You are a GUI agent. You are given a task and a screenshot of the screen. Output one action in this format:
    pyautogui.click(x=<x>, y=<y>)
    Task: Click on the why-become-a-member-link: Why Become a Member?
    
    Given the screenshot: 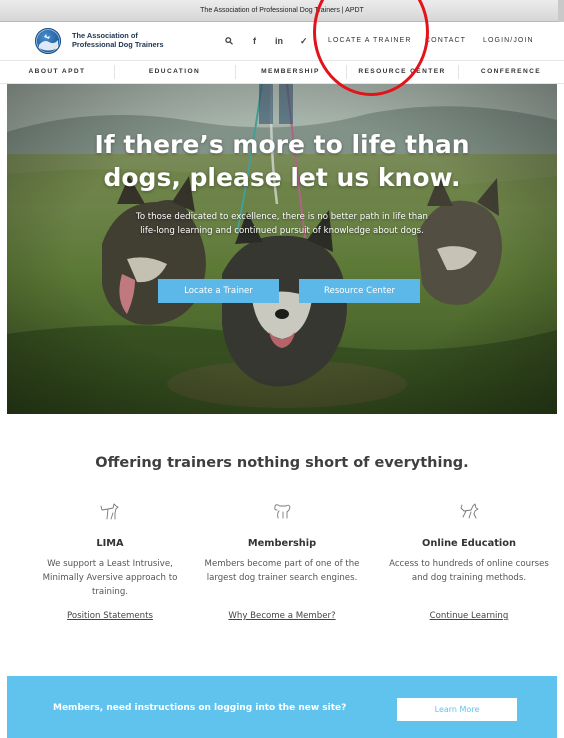 What is the action you would take?
    pyautogui.click(x=282, y=616)
    